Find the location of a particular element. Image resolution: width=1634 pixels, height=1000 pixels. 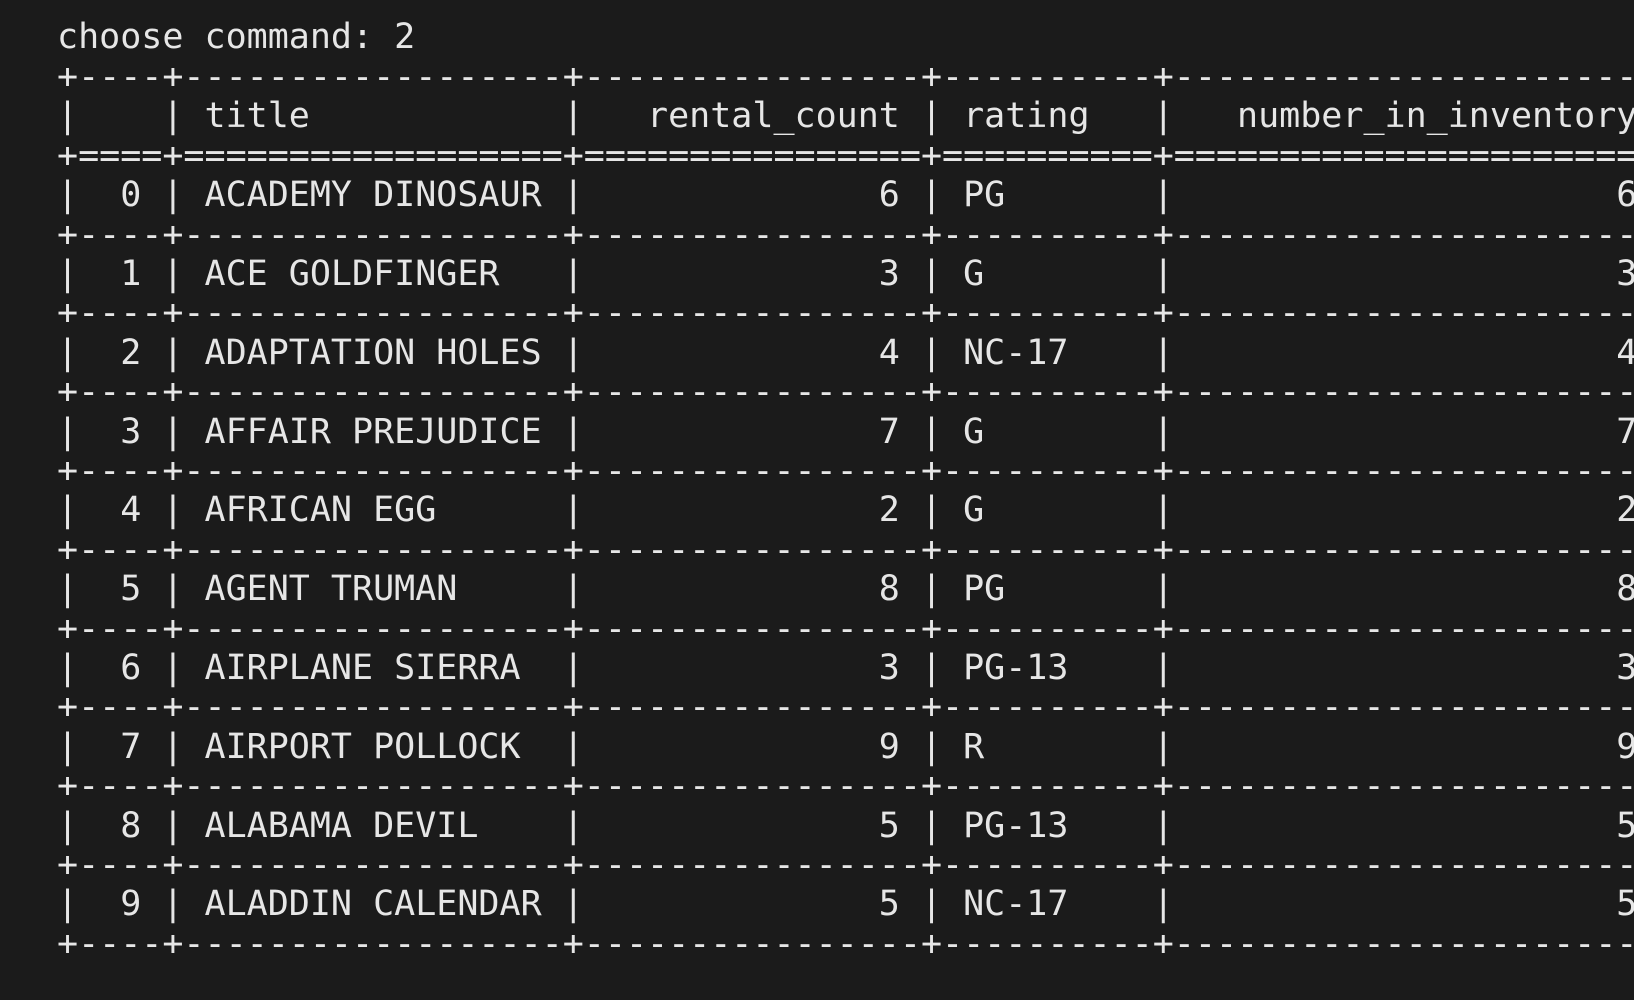

table-row: | 8 | ALABAMA DEVIL | 5 | PG-13 | 5 | is located at coordinates (845, 825).